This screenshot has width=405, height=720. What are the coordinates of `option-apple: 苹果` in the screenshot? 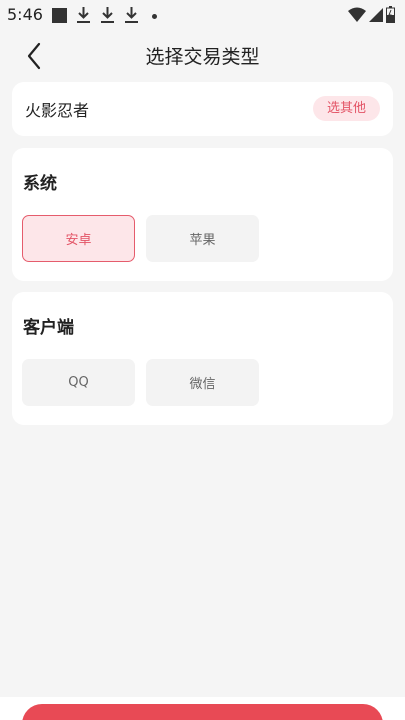 It's located at (202, 238).